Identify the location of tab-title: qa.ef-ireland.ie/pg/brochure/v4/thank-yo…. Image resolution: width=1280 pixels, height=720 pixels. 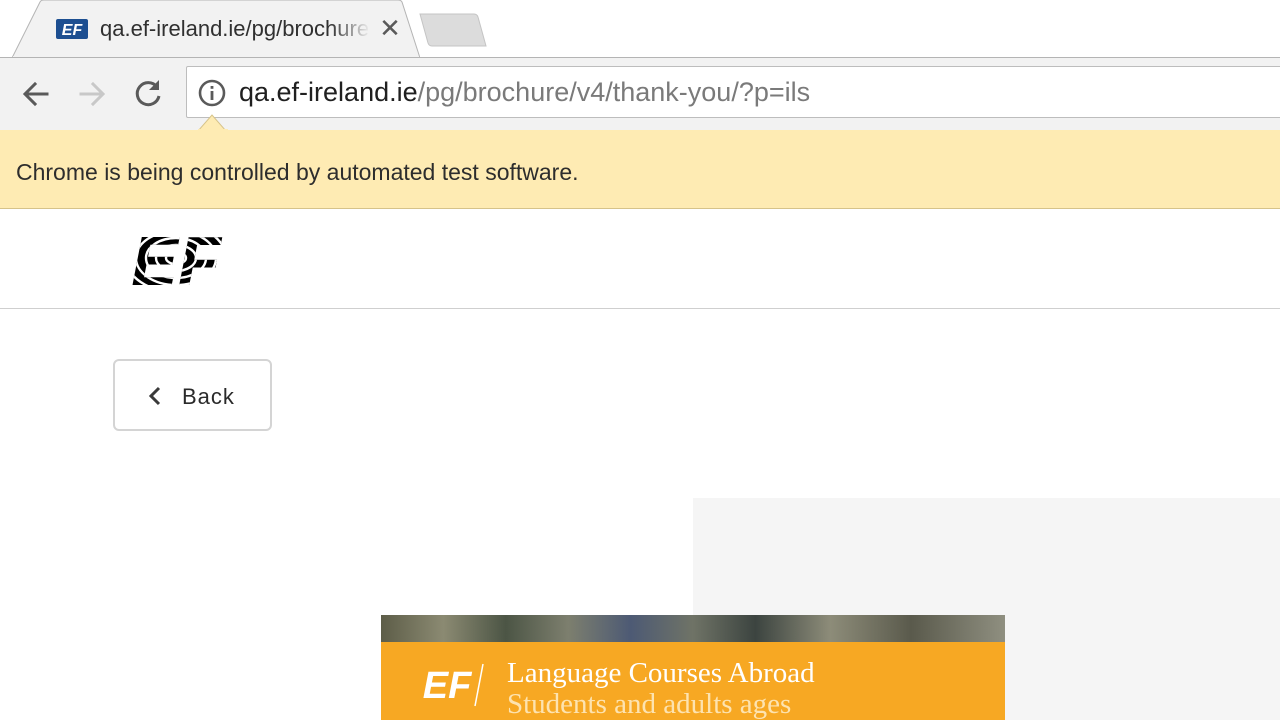
(234, 28).